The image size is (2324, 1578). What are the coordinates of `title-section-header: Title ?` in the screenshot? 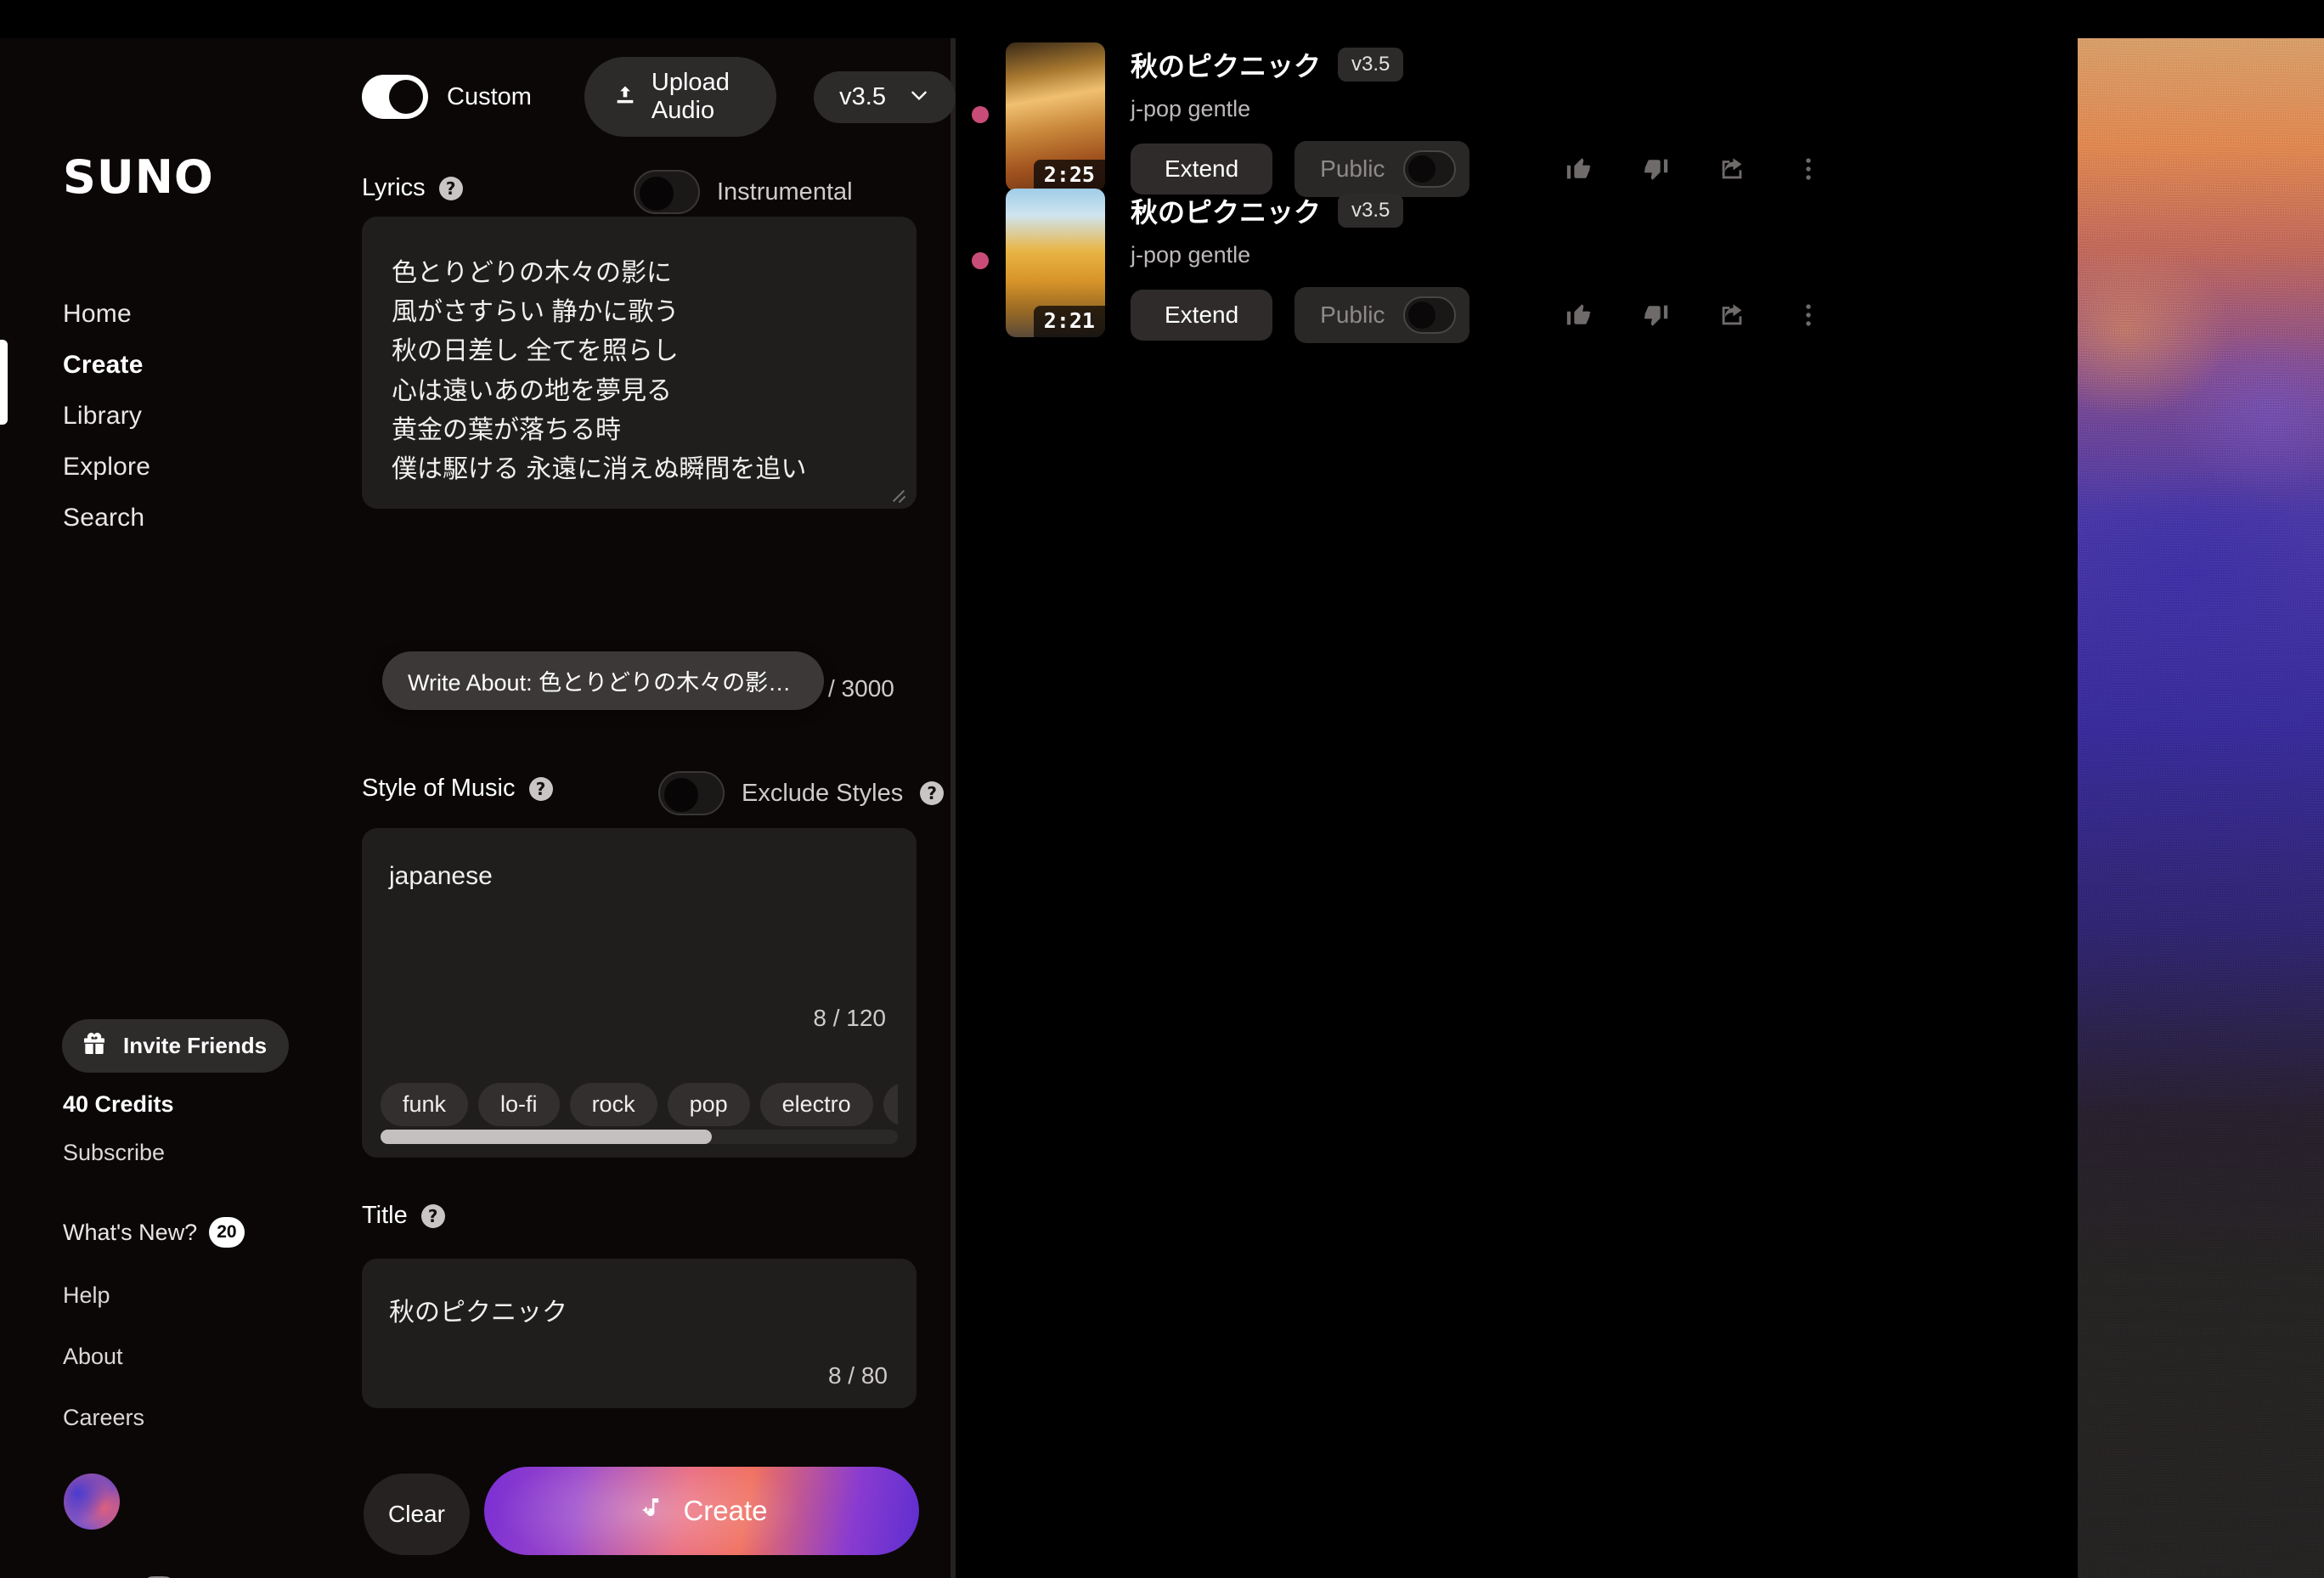 It's located at (404, 1216).